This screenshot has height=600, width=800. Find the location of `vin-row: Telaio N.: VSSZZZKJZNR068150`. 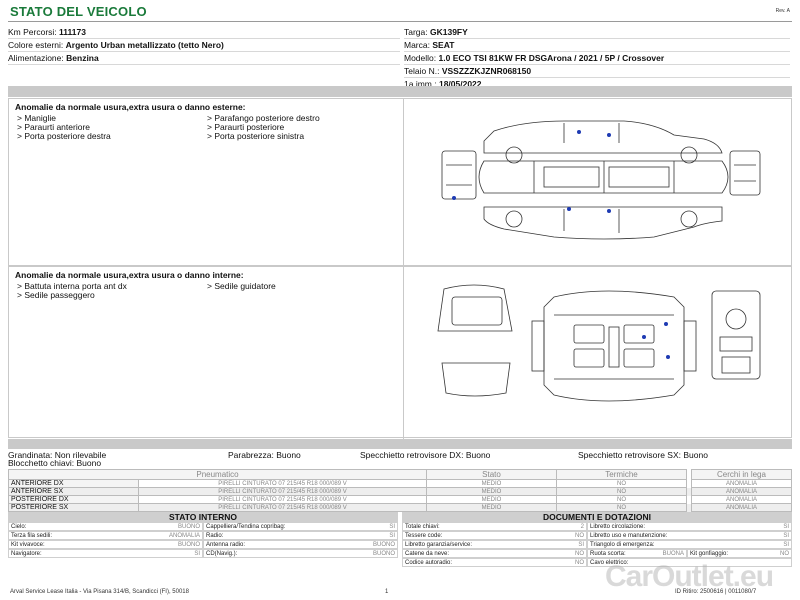

vin-row: Telaio N.: VSSZZZKJZNR068150 is located at coordinates (597, 71).